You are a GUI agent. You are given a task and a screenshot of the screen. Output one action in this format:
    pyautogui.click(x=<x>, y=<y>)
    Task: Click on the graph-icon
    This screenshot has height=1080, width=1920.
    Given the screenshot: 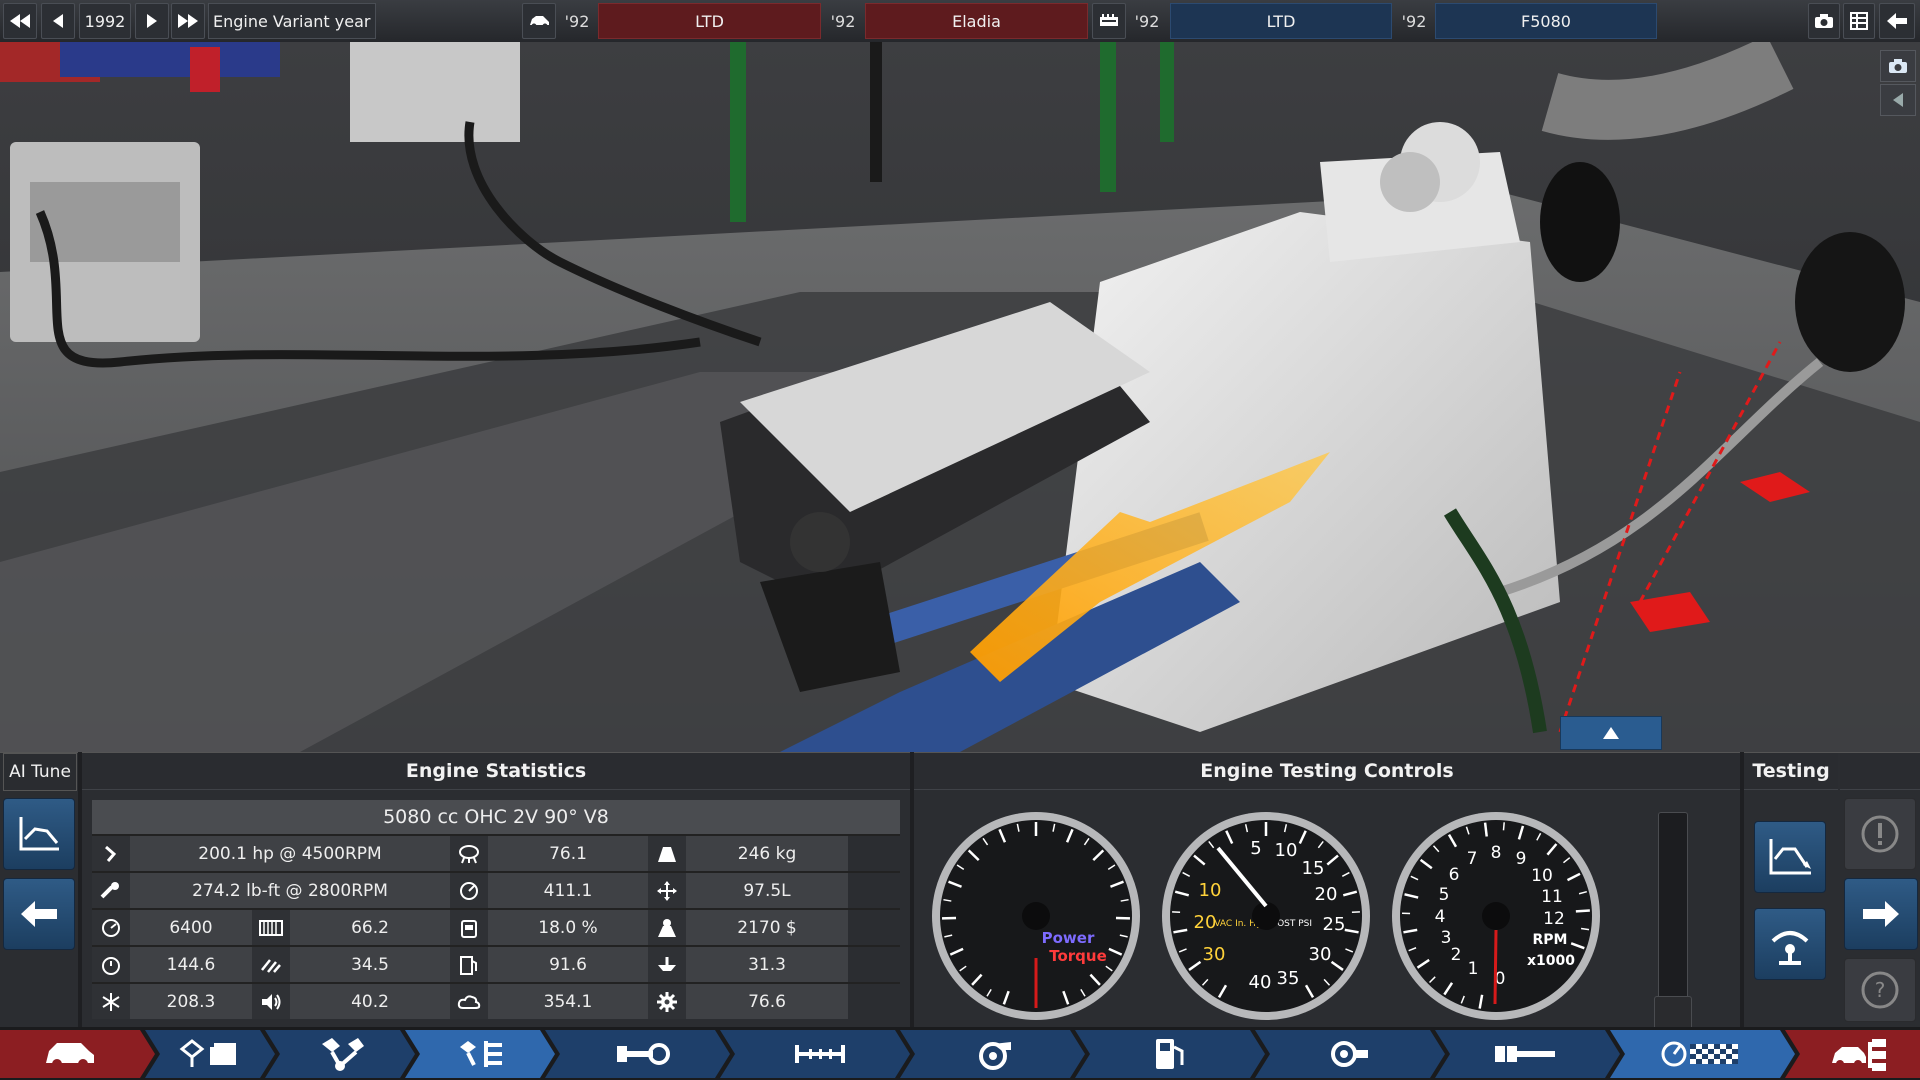 What is the action you would take?
    pyautogui.click(x=1790, y=857)
    